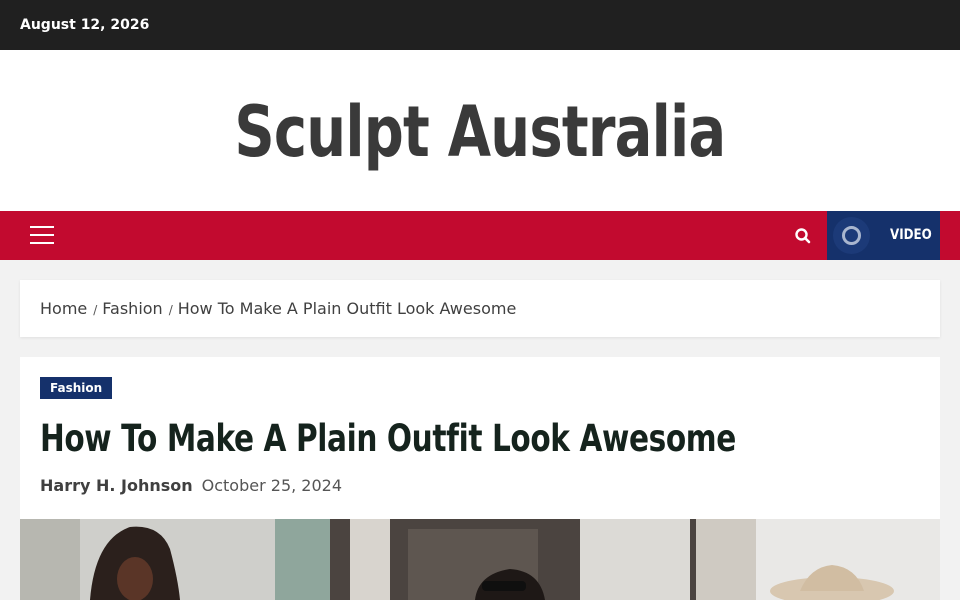 The image size is (960, 600). What do you see at coordinates (85, 25) in the screenshot?
I see `current-date: August 12, 2026` at bounding box center [85, 25].